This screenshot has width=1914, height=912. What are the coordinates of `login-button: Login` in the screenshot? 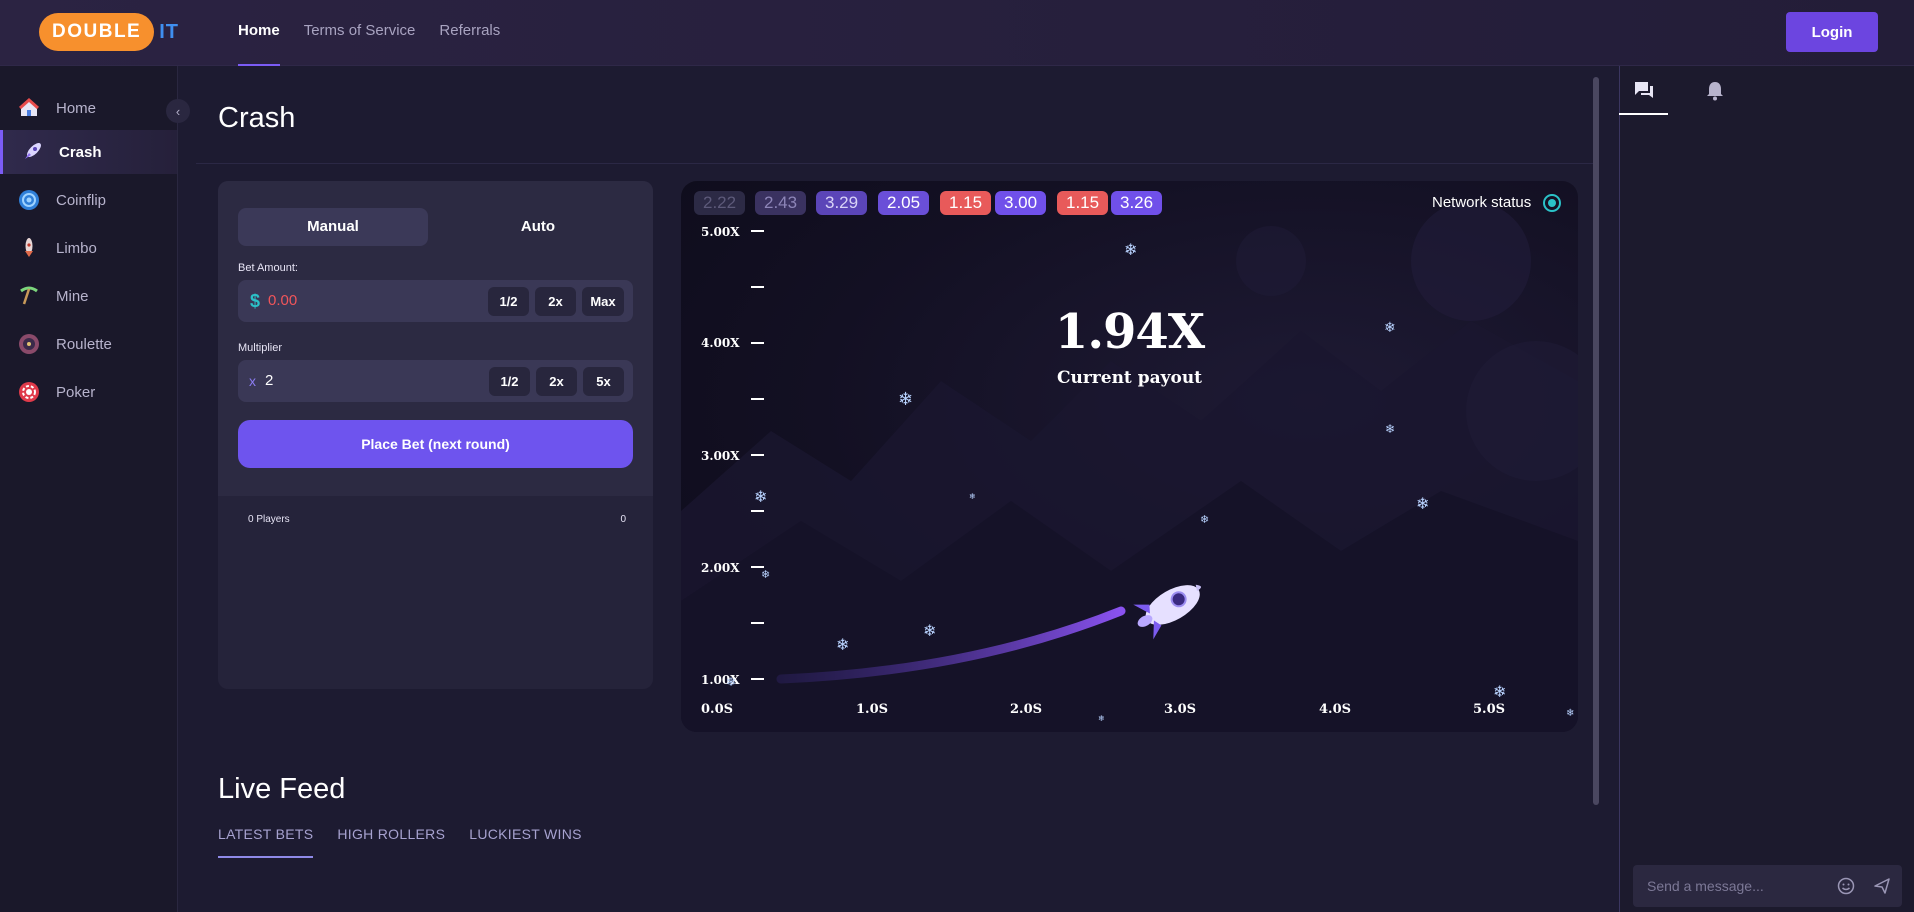 It's located at (1832, 32).